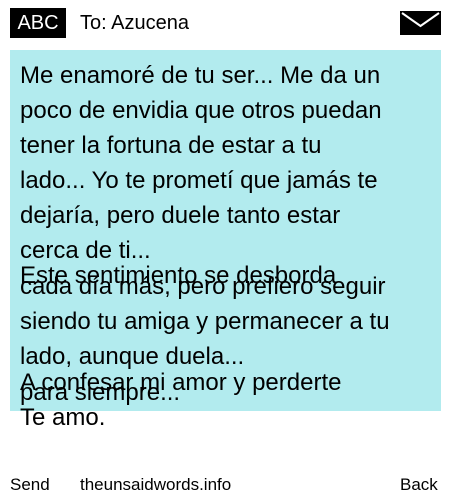 The width and height of the screenshot is (450, 500). I want to click on site-label: theunsaidwords.info, so click(156, 484).